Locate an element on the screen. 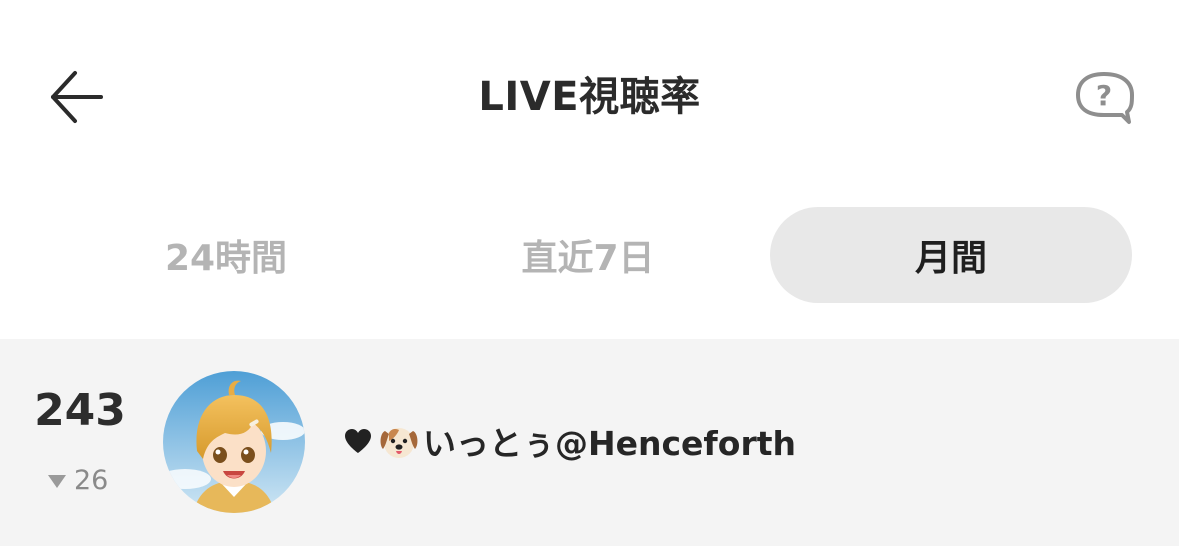  page-title: LIVE視聴率 is located at coordinates (589, 97).